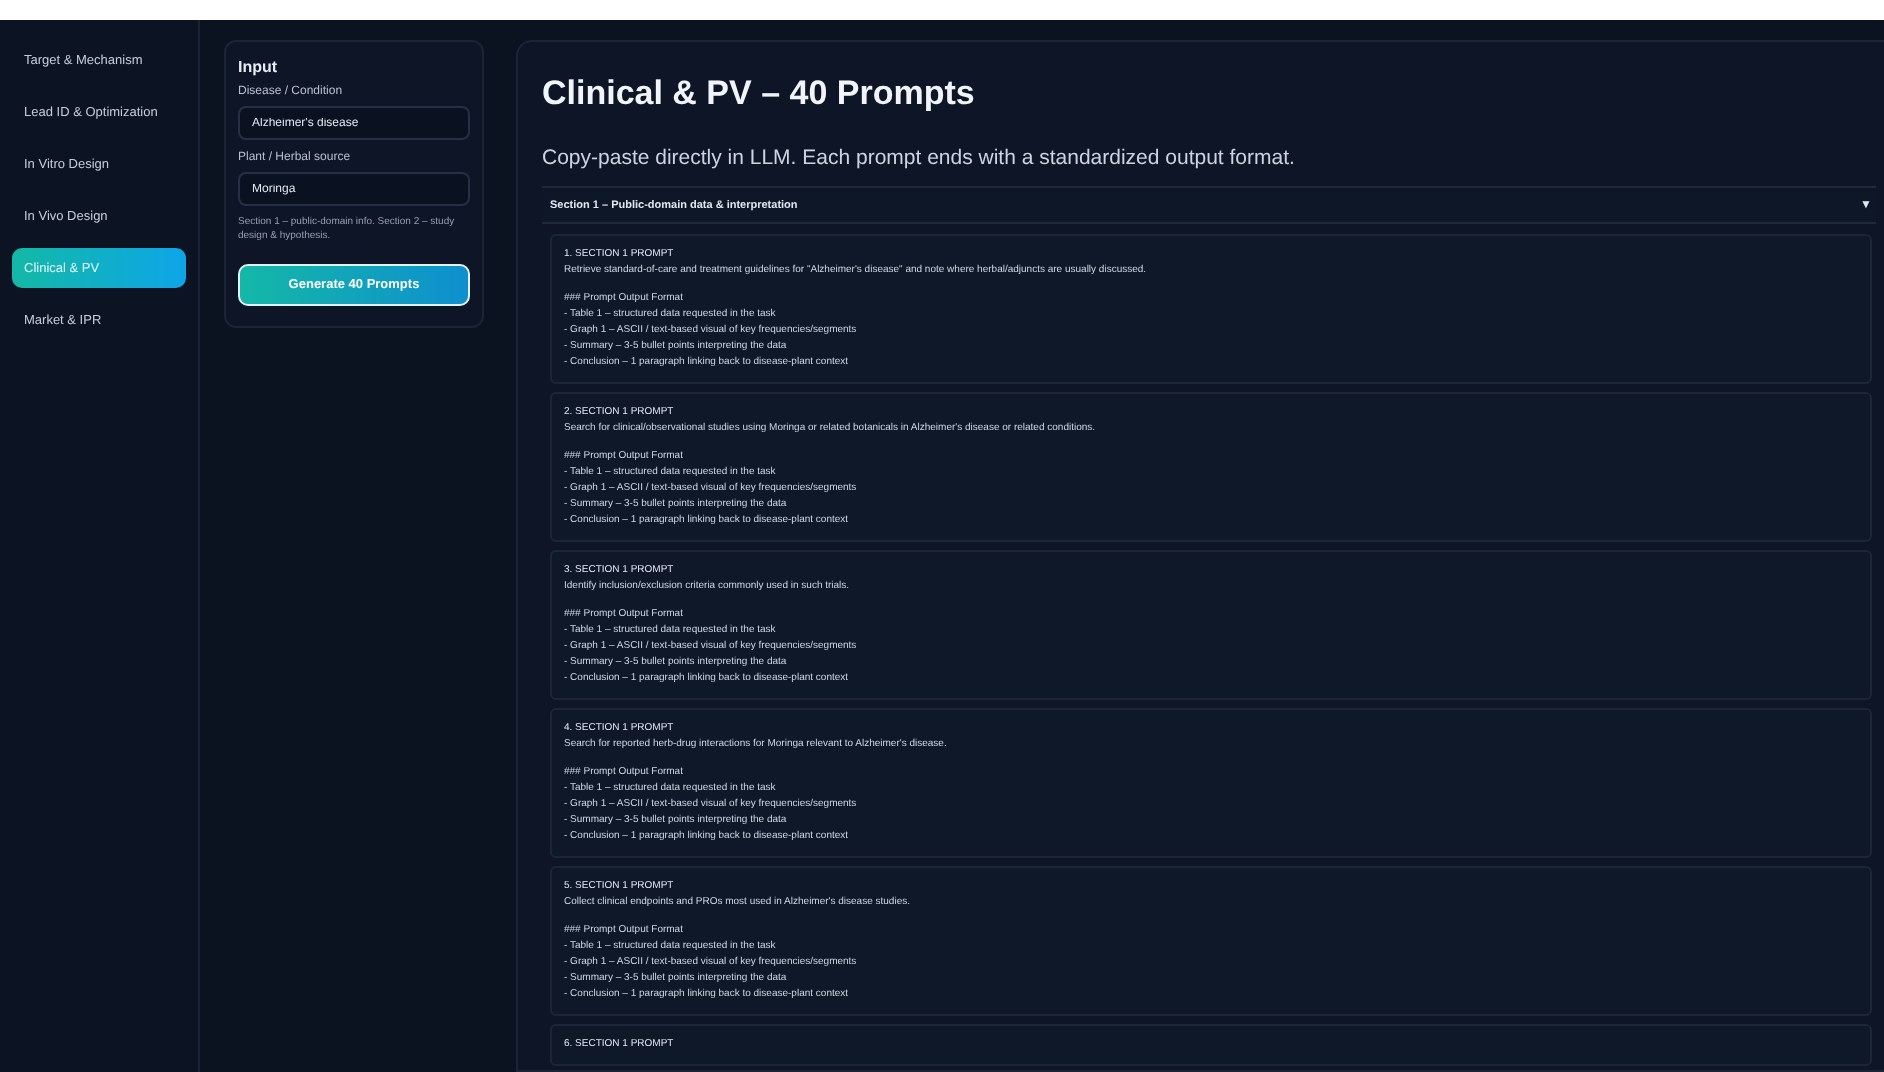  I want to click on page-title: Clinical & PV – 40 Prompts, so click(759, 94).